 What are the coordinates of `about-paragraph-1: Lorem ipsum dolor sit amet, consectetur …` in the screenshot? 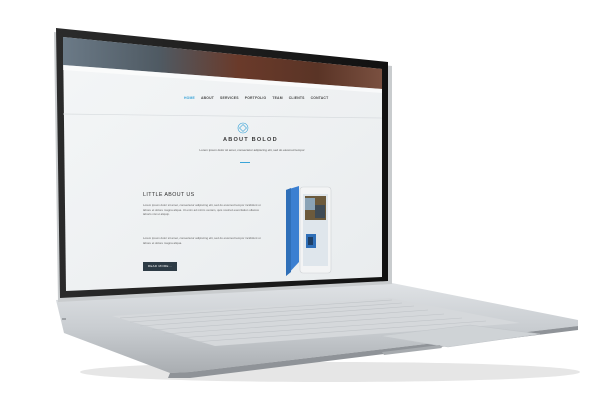 It's located at (202, 210).